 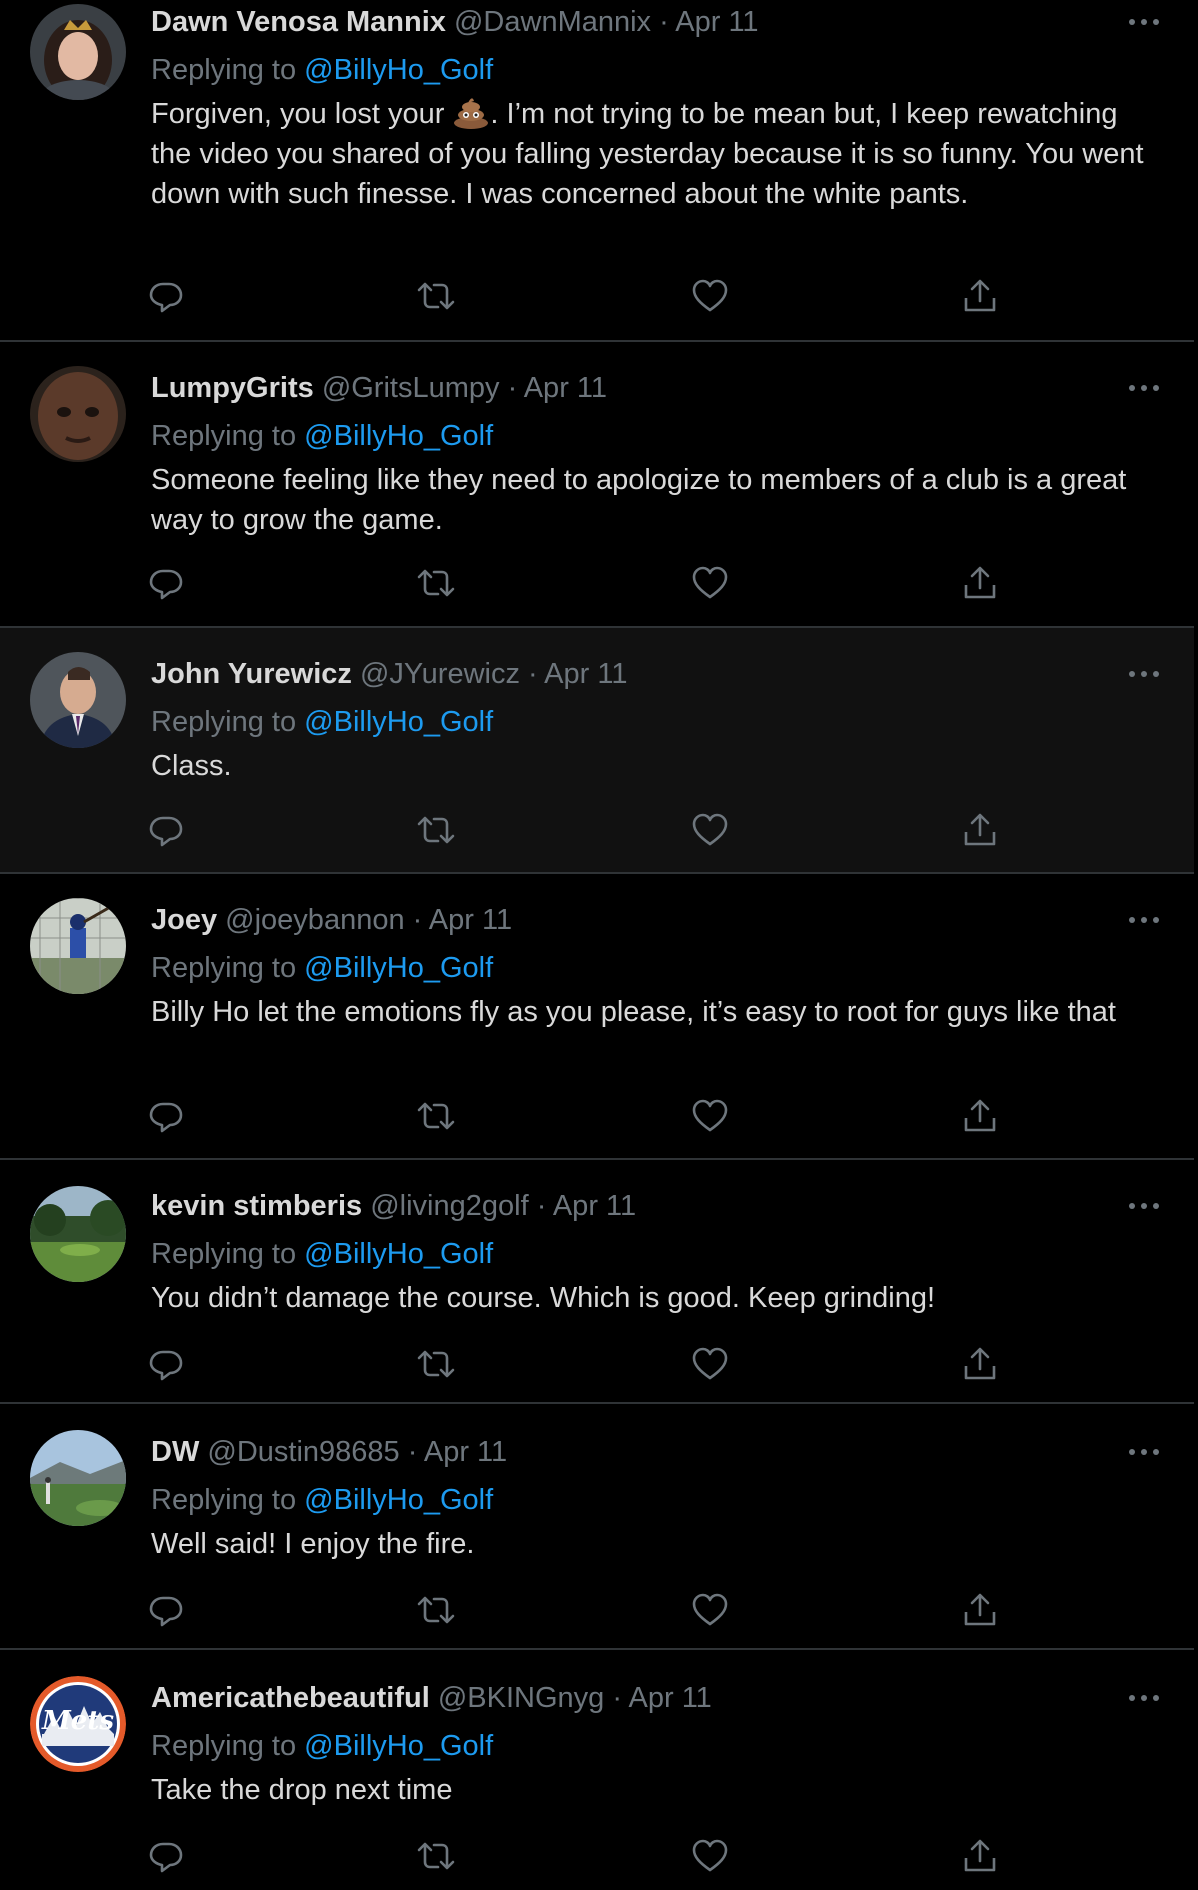 I want to click on display-name: Joey, so click(x=184, y=920).